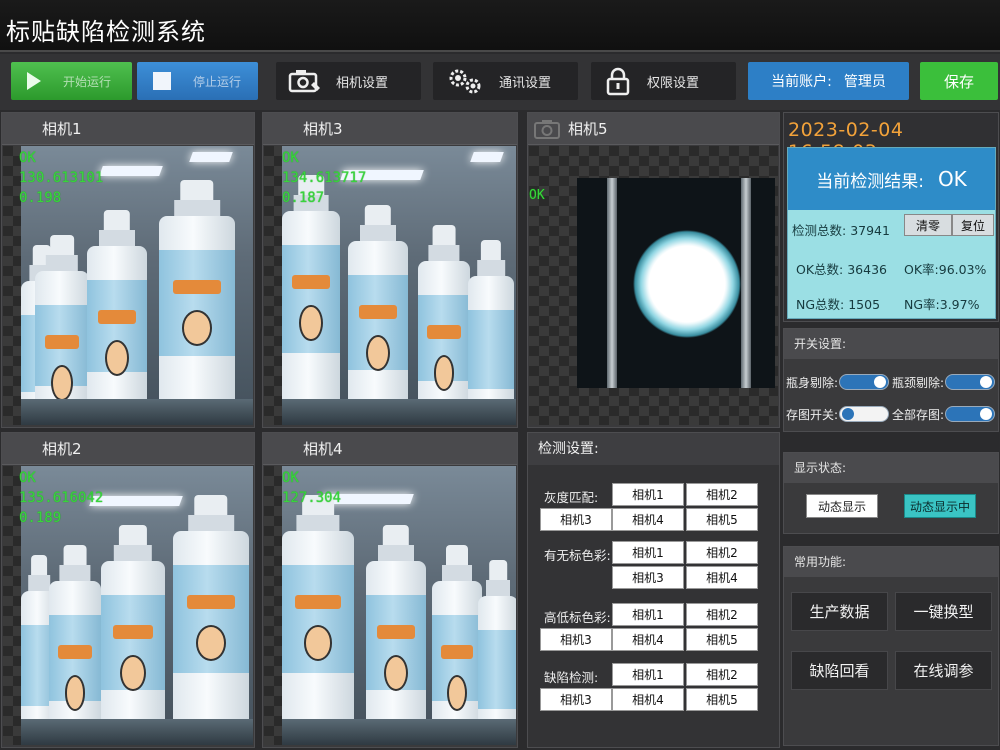 This screenshot has height=750, width=1000. What do you see at coordinates (571, 497) in the screenshot?
I see `gray-match-label: 灰度匹配:` at bounding box center [571, 497].